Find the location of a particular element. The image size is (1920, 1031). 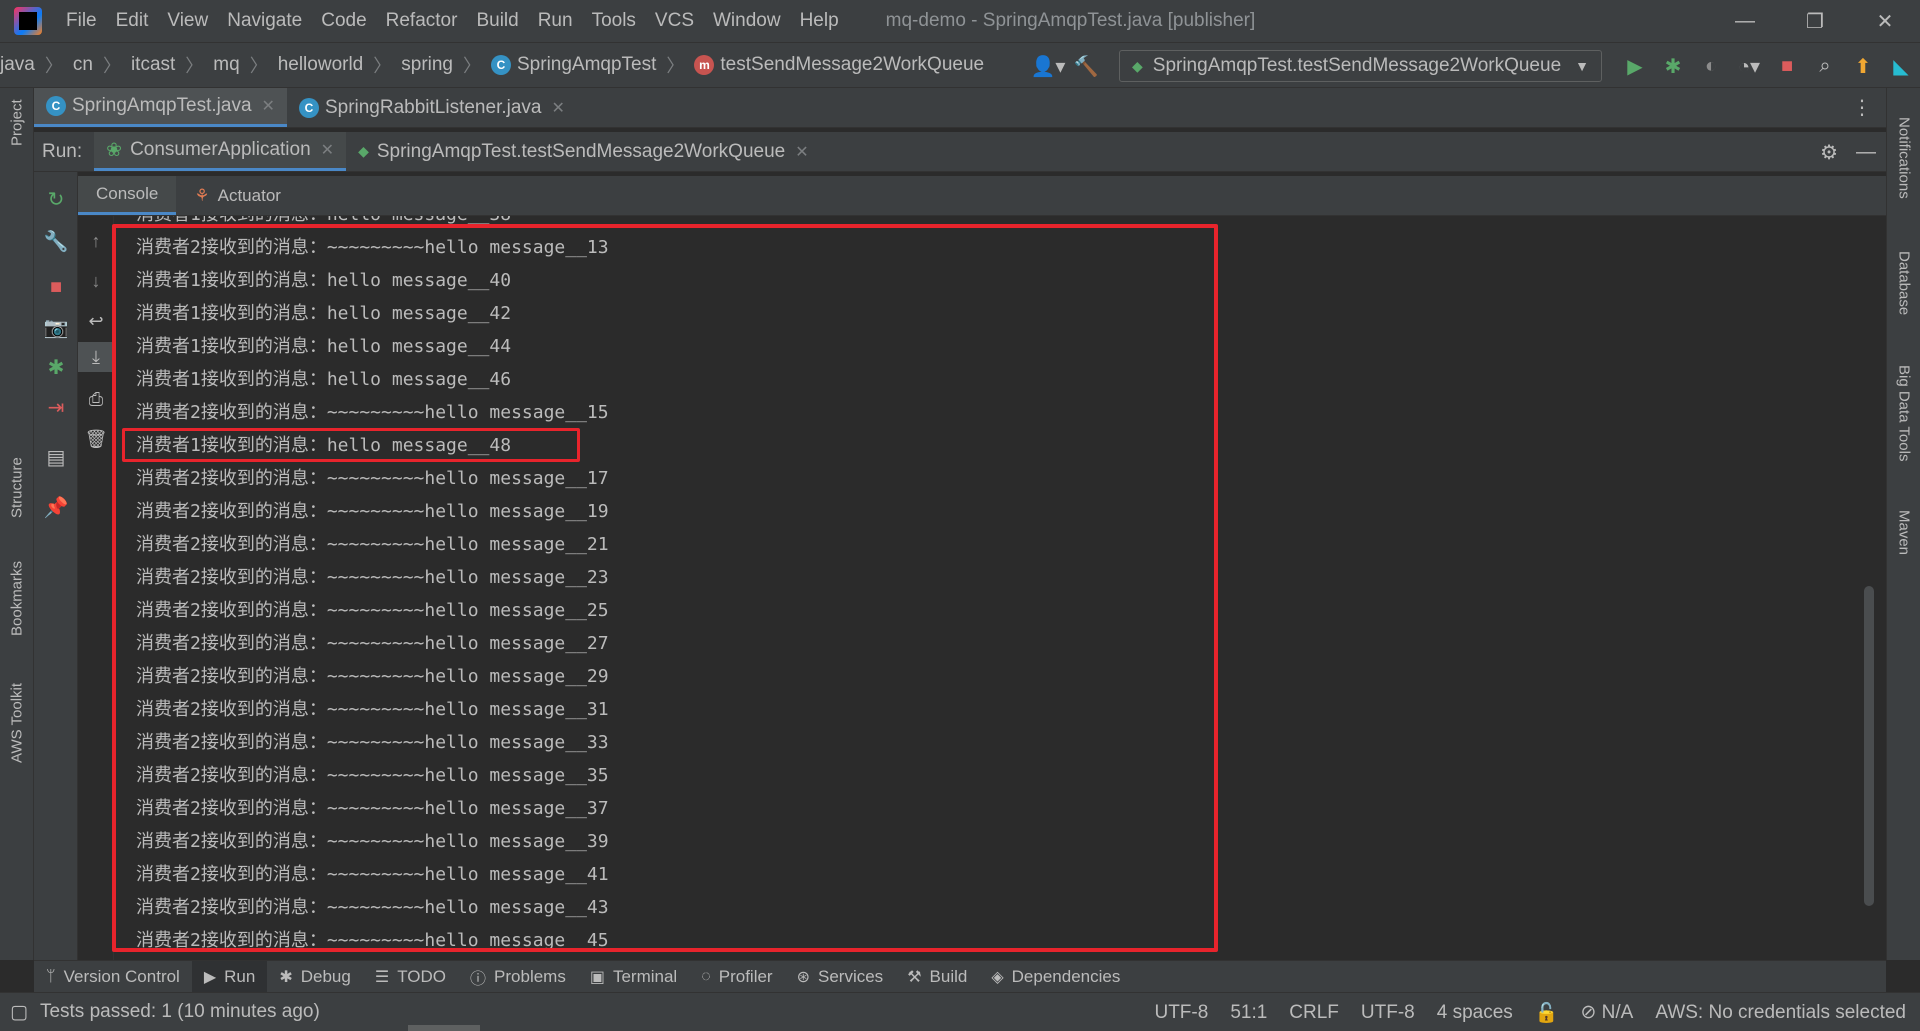

profile-icon: ◔▾ is located at coordinates (1749, 66).